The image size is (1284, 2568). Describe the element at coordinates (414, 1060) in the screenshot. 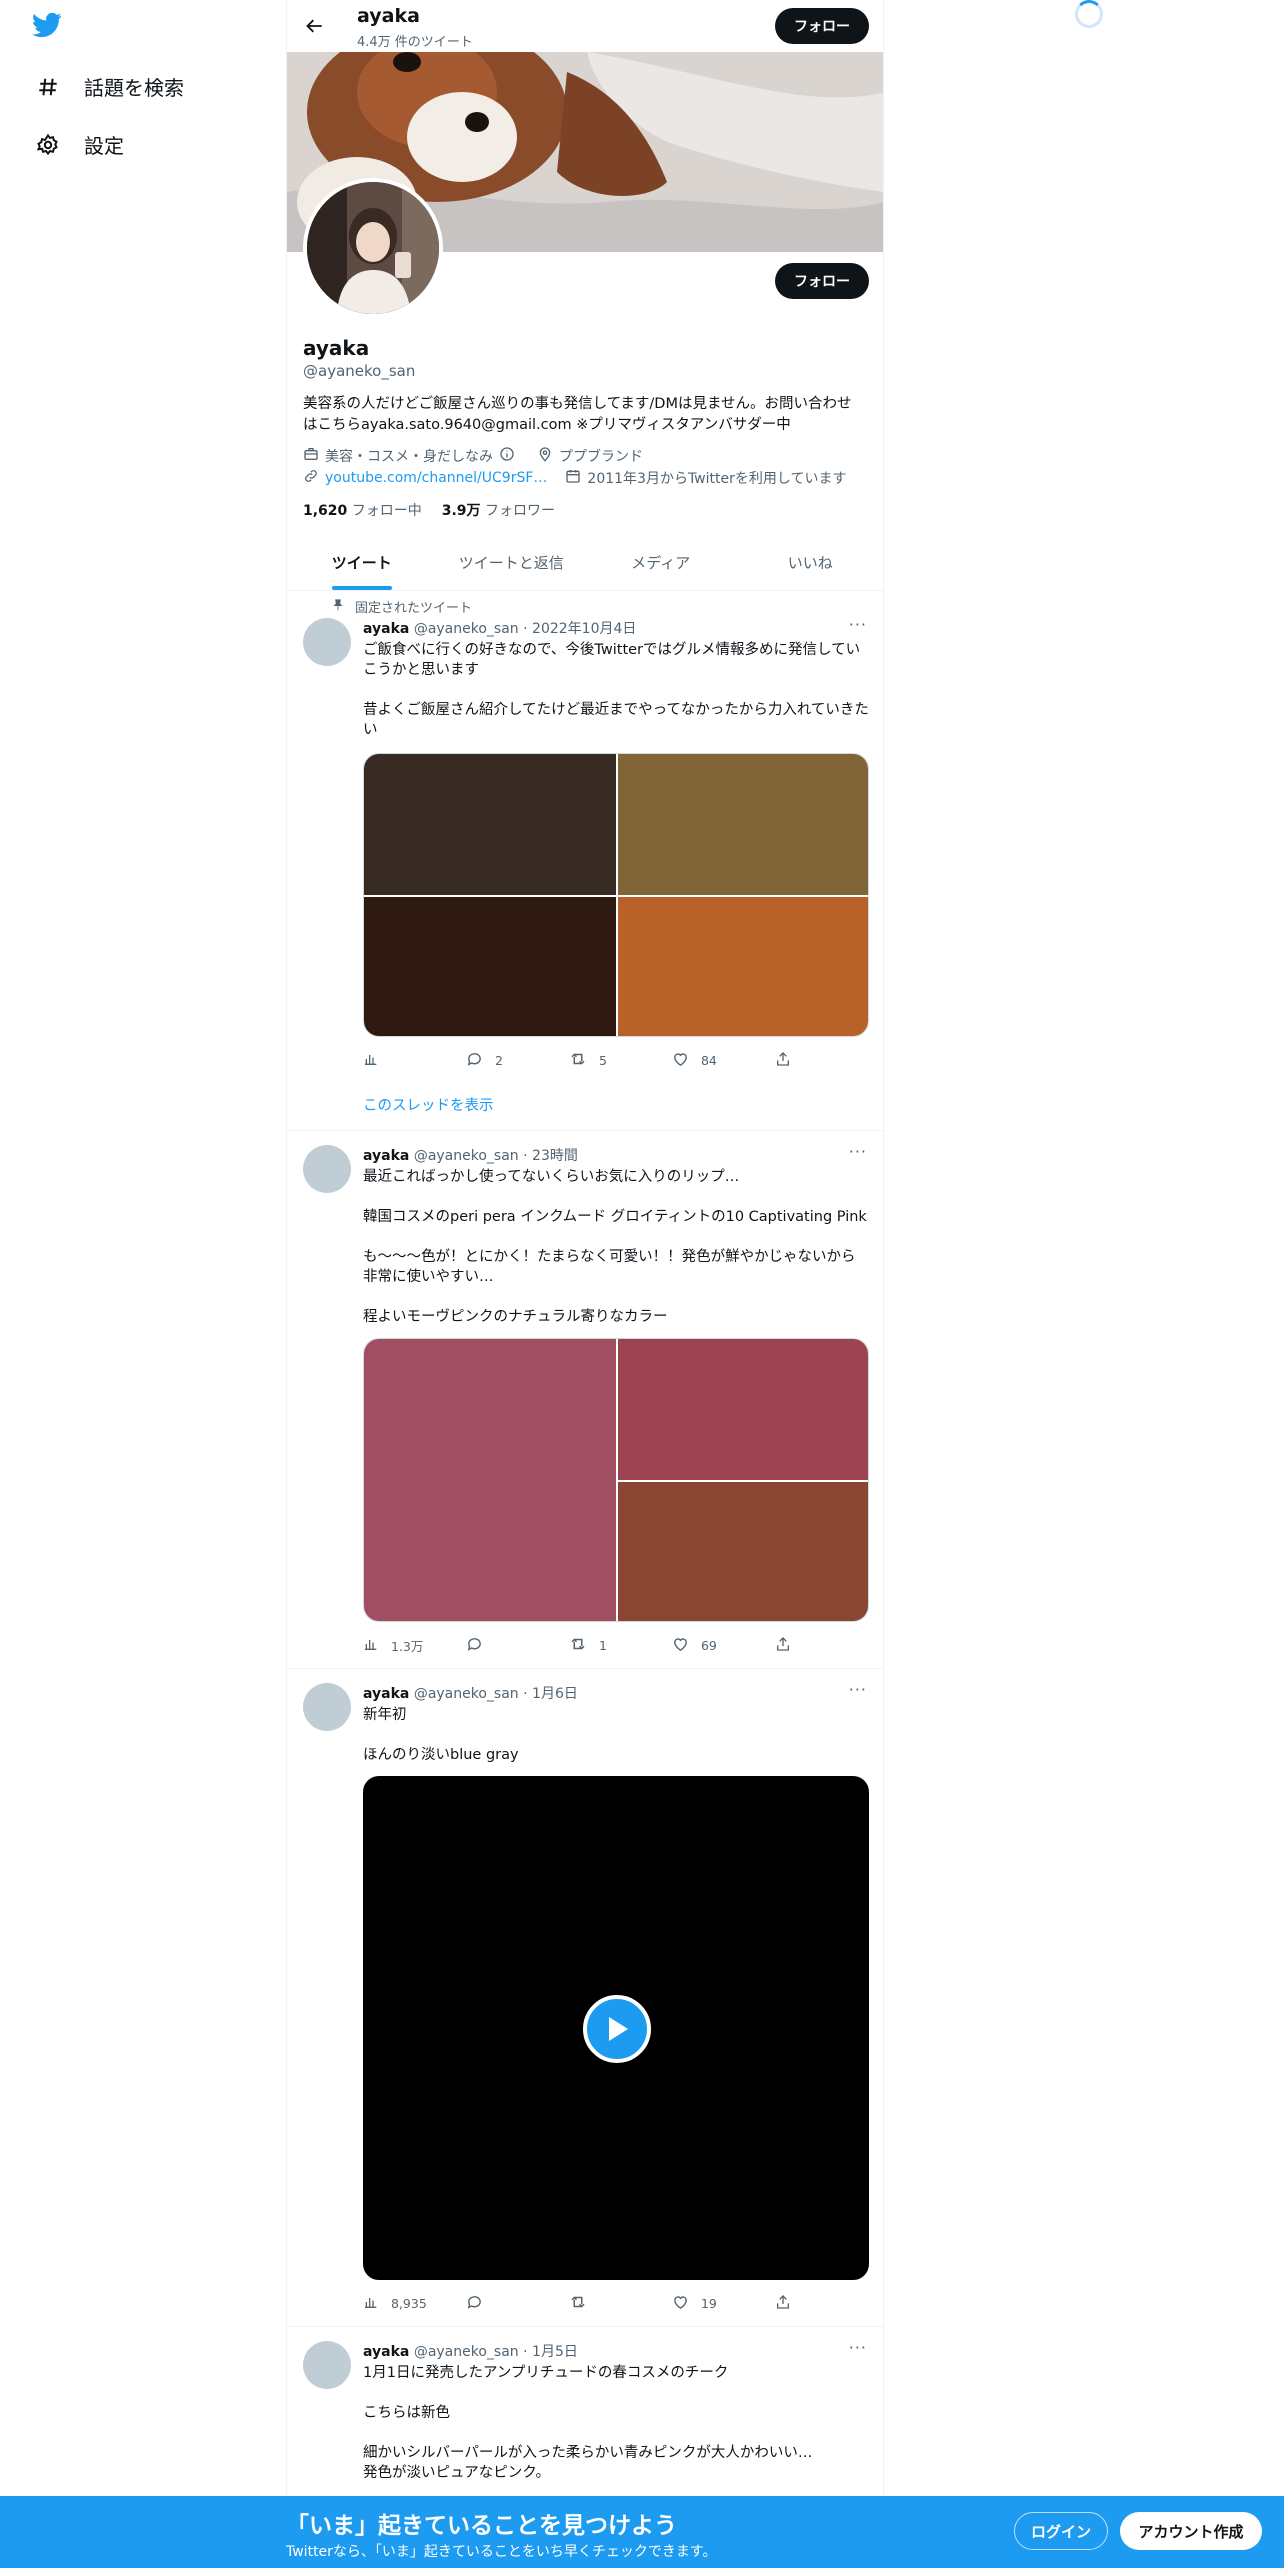

I see `views-action` at that location.